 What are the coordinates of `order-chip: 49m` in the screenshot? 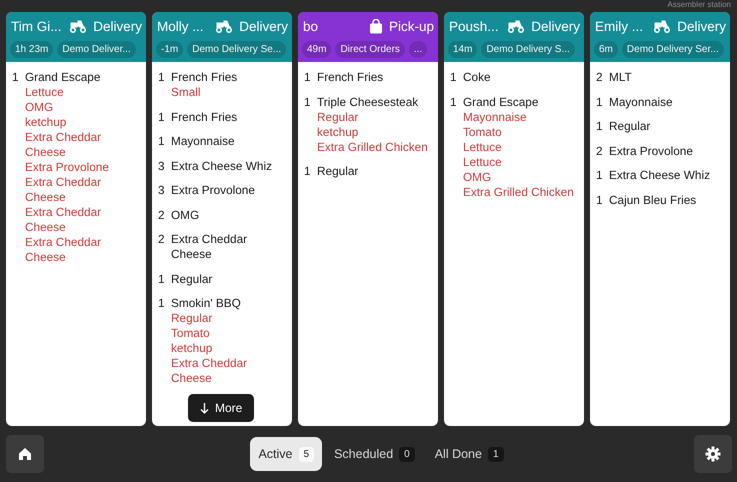 It's located at (317, 49).